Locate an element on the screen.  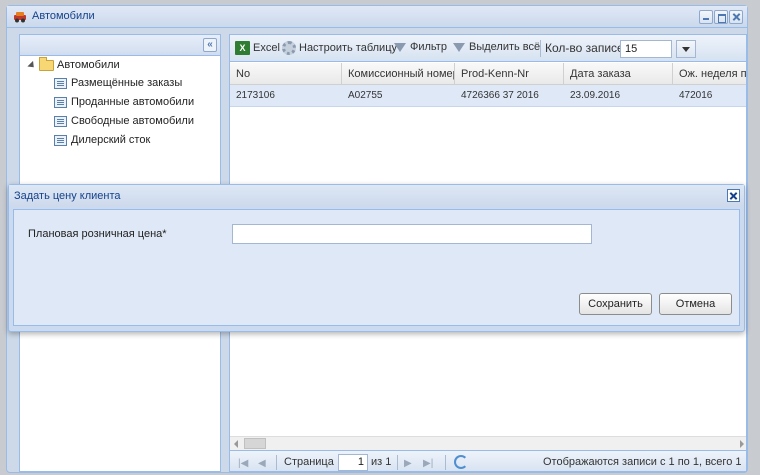
tree-root-avtomobili: Автомобили is located at coordinates (73, 63).